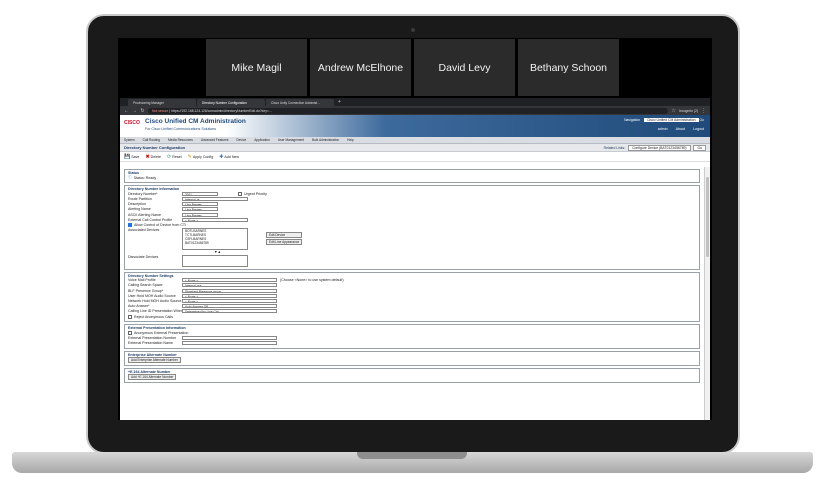  I want to click on add-new-icon: ✚, so click(221, 156).